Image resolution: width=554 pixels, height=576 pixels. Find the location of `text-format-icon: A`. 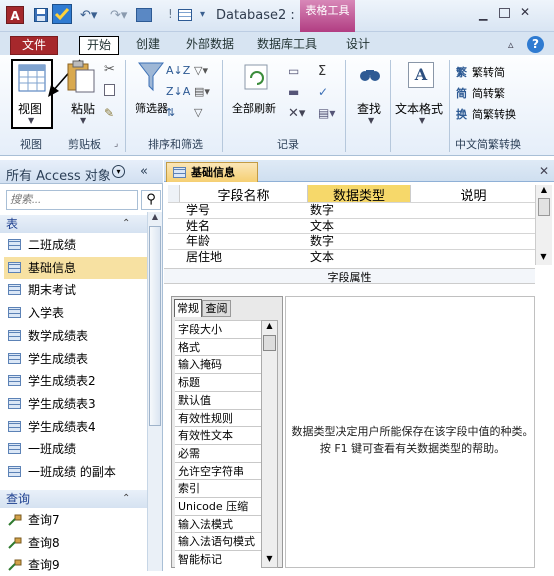

text-format-icon: A is located at coordinates (421, 75).